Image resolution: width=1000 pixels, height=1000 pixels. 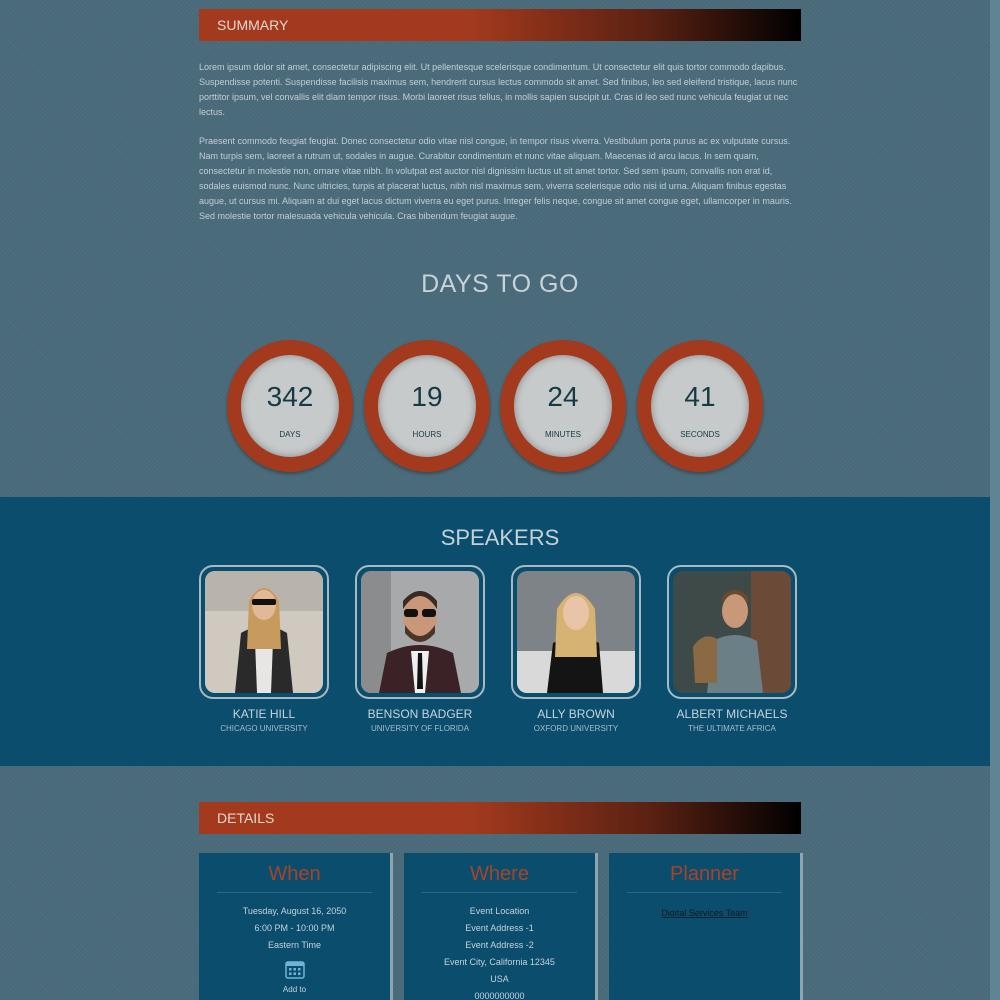 I want to click on speaker-name: ALBERT MICHAELS, so click(x=732, y=714).